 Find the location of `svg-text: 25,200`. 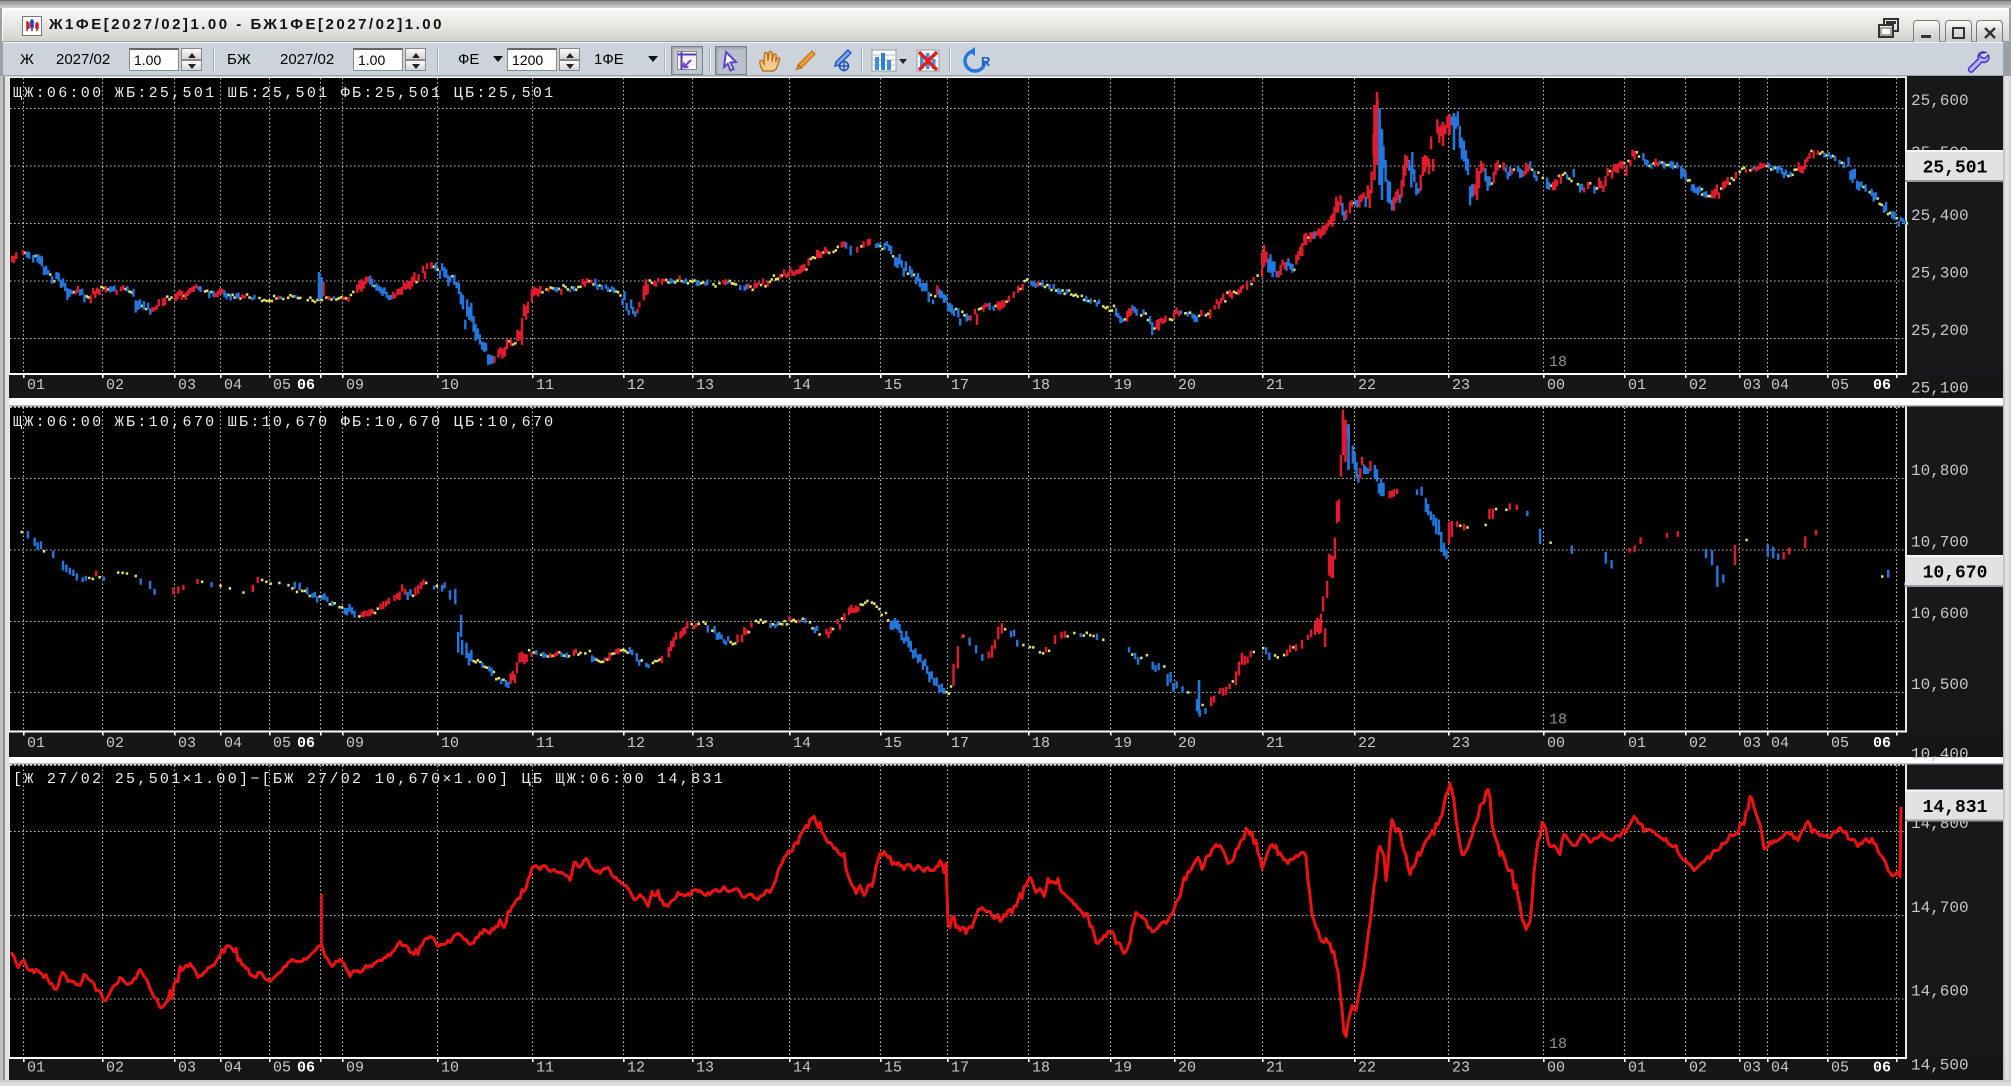

svg-text: 25,200 is located at coordinates (1940, 331).